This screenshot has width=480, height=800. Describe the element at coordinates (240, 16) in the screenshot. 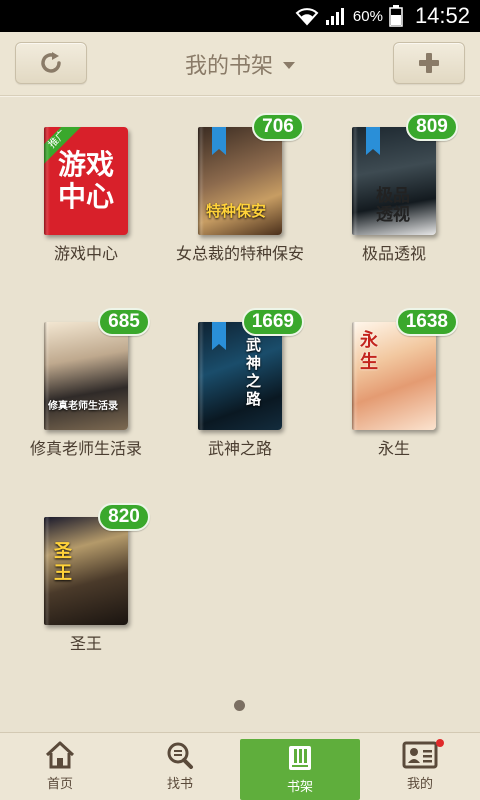

I see `status-bar: 60% 14:52` at that location.